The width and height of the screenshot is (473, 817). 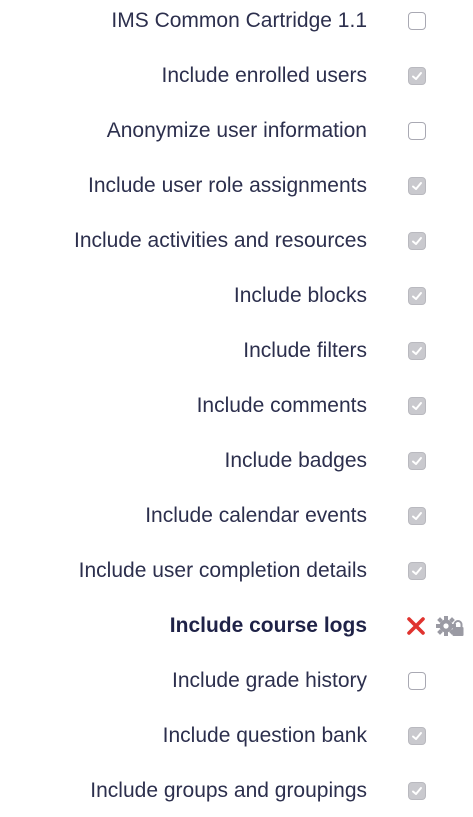 I want to click on setting-label: Include groups and groupings, so click(x=228, y=790).